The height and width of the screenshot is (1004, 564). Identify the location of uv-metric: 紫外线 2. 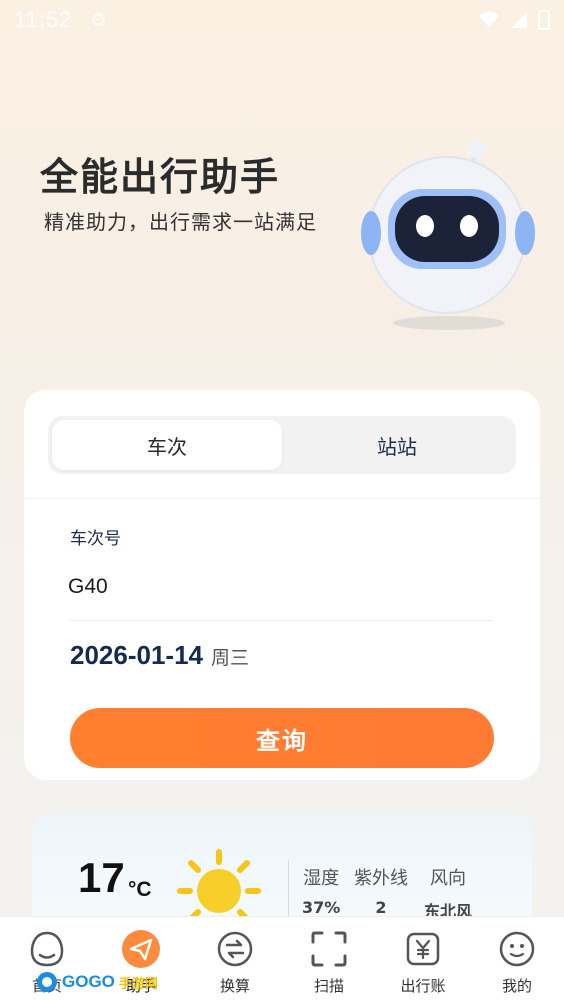
(381, 890).